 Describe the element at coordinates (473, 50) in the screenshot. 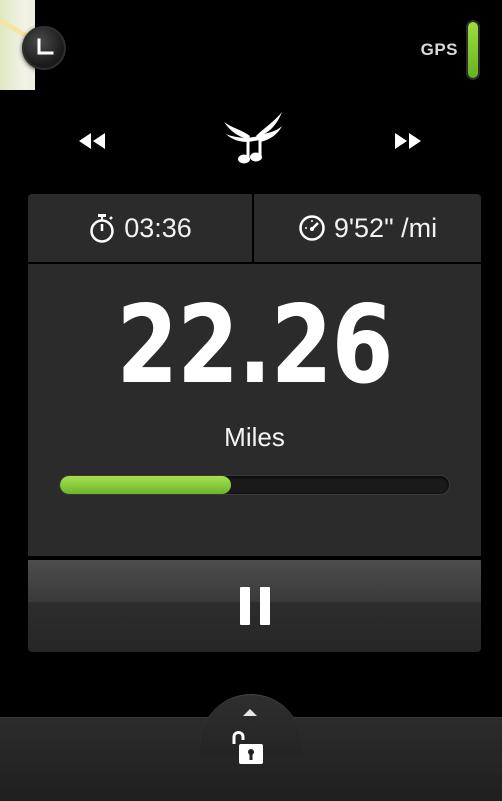

I see `gps-signal-bar` at that location.